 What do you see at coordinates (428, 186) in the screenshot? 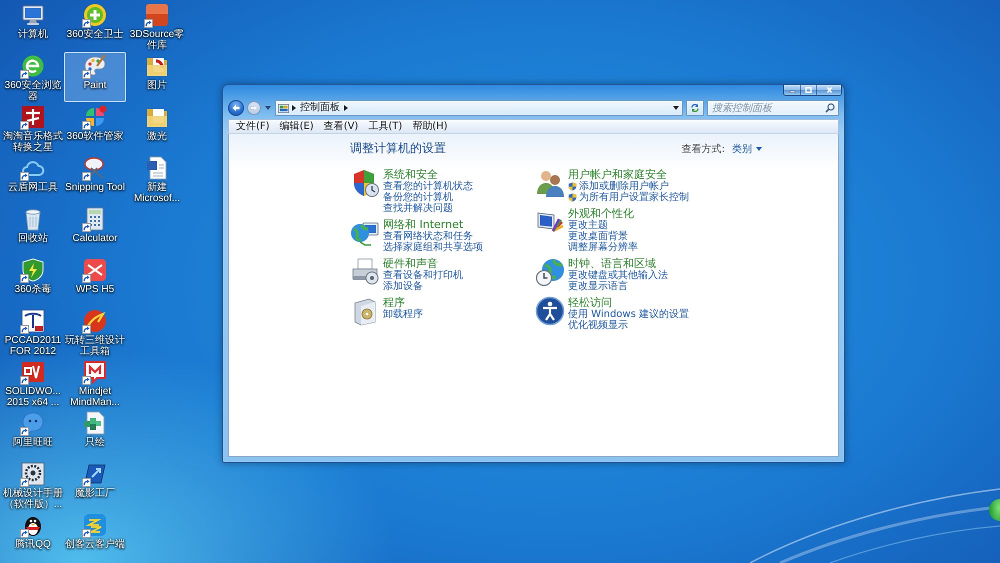
I see `task-link: 查看您的计算机状态` at bounding box center [428, 186].